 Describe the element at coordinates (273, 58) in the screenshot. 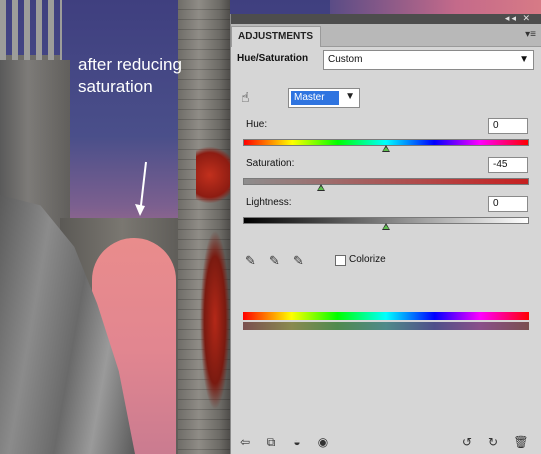

I see `adjustment-title: Hue/Saturation` at that location.